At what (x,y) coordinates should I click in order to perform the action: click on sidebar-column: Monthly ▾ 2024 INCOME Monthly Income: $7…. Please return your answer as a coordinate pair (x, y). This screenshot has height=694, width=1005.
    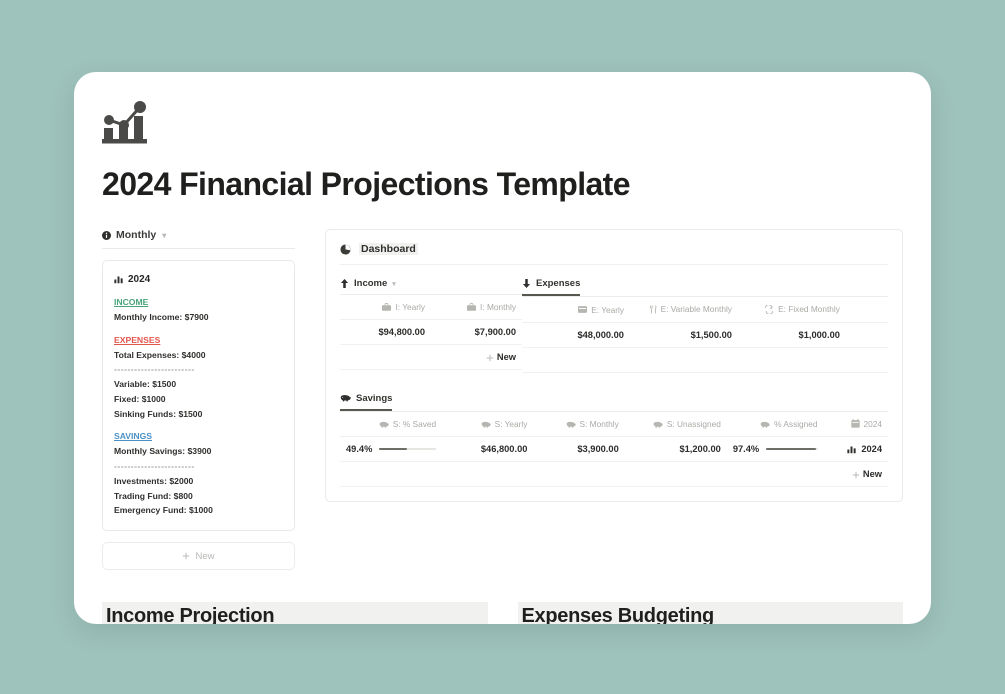
    Looking at the image, I should click on (198, 400).